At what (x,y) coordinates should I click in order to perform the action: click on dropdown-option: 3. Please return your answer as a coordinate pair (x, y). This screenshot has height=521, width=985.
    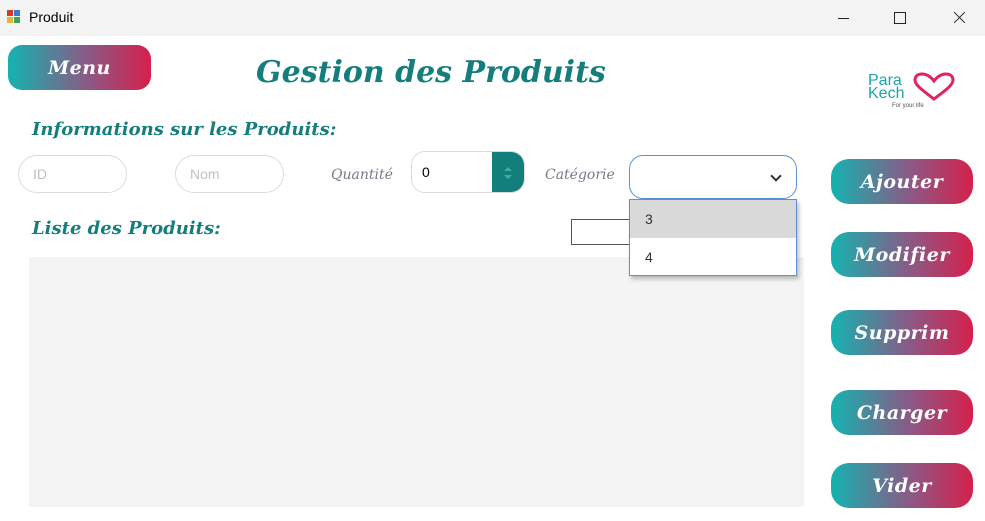
    Looking at the image, I should click on (713, 219).